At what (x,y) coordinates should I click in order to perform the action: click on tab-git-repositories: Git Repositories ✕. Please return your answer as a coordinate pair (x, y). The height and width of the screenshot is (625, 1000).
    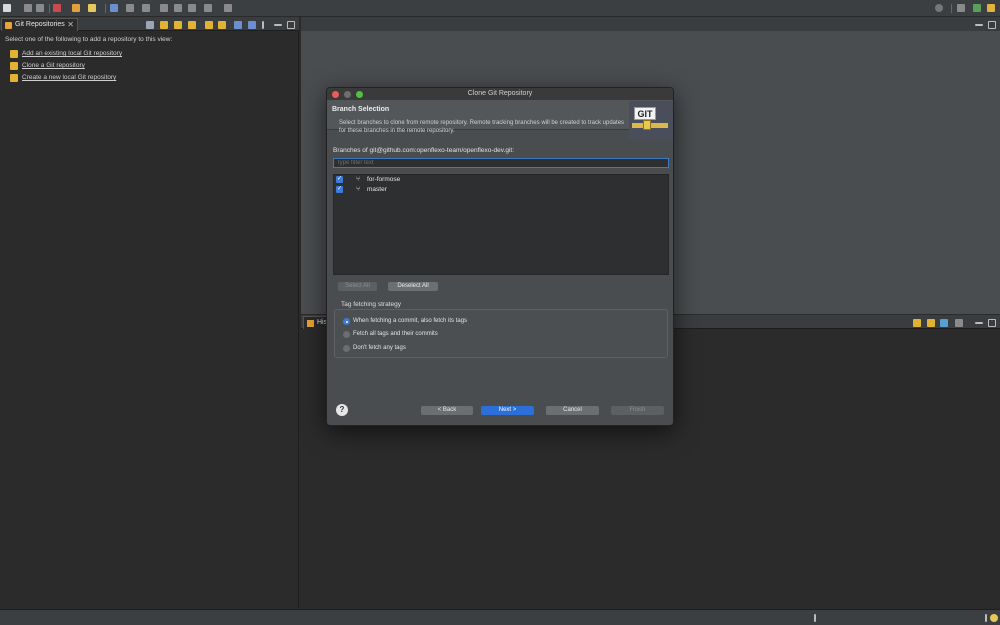
    Looking at the image, I should click on (39, 24).